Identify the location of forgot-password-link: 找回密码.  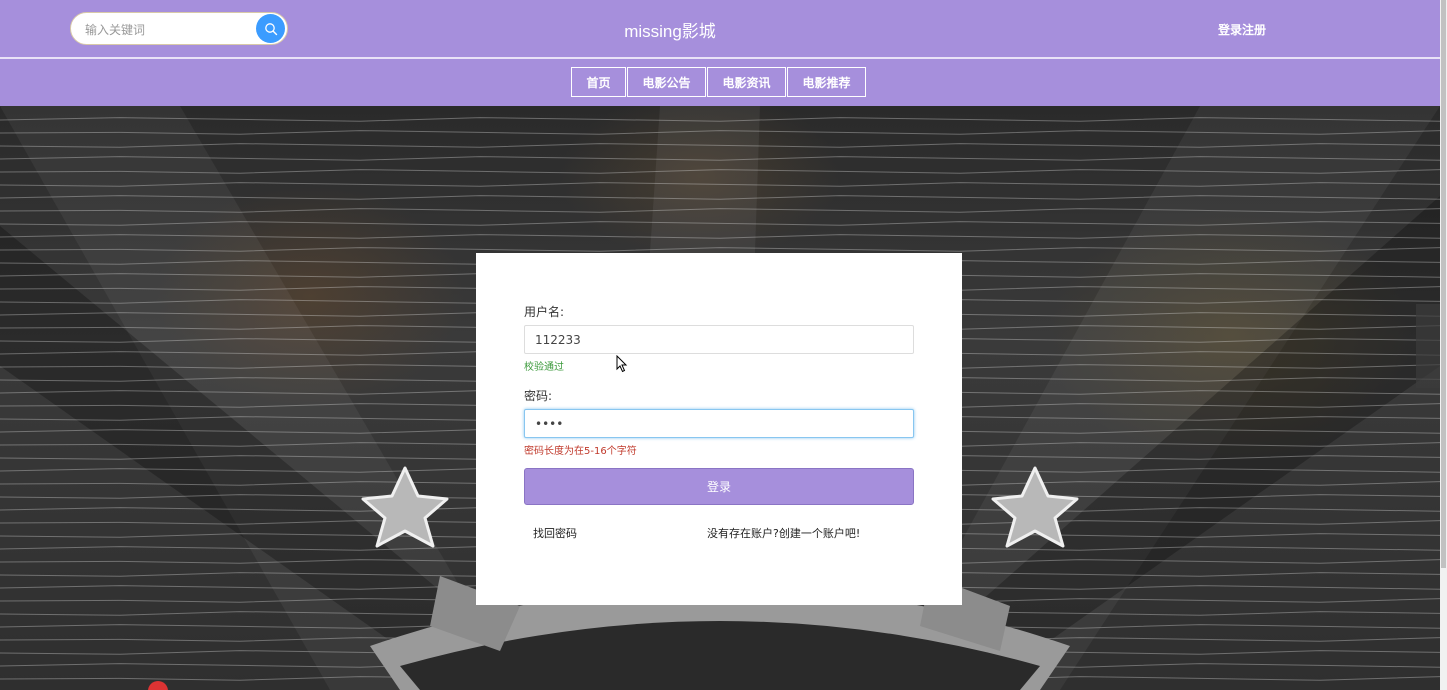
(555, 533).